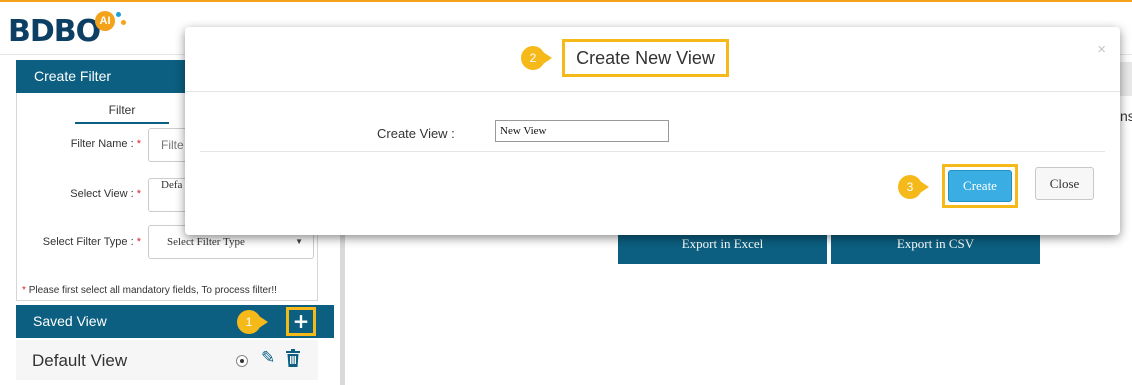 The image size is (1132, 385). I want to click on right-panel-edge, so click(1126, 79).